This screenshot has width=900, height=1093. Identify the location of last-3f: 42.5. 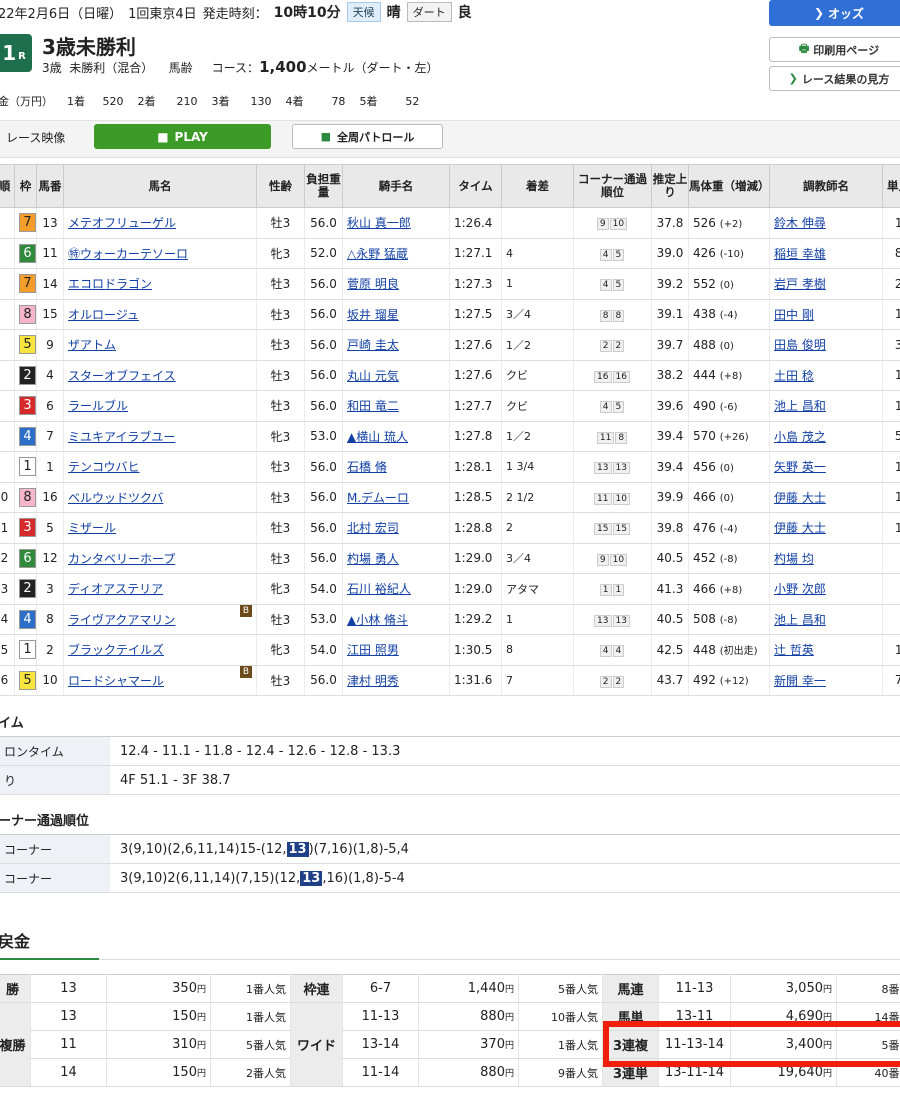
(670, 650).